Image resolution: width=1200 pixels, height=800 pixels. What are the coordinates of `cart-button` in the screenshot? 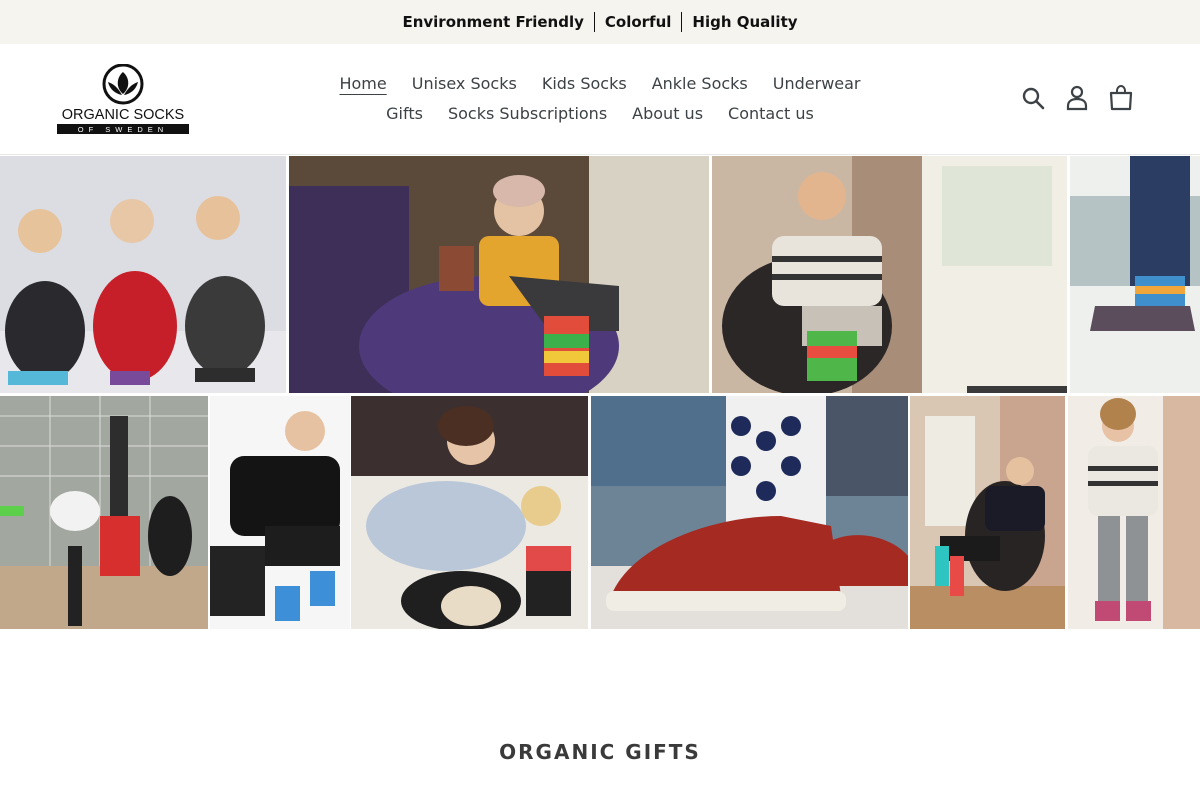 It's located at (1121, 98).